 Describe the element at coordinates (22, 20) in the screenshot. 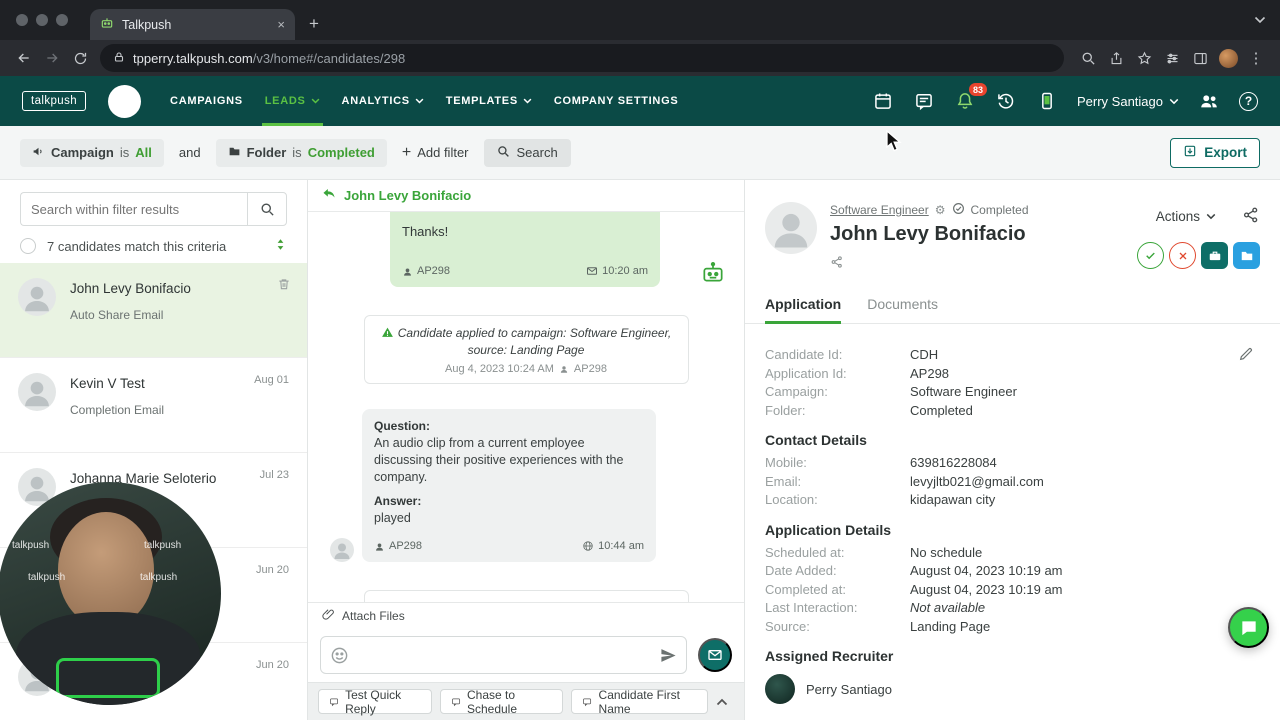

I see `window-close-button` at that location.